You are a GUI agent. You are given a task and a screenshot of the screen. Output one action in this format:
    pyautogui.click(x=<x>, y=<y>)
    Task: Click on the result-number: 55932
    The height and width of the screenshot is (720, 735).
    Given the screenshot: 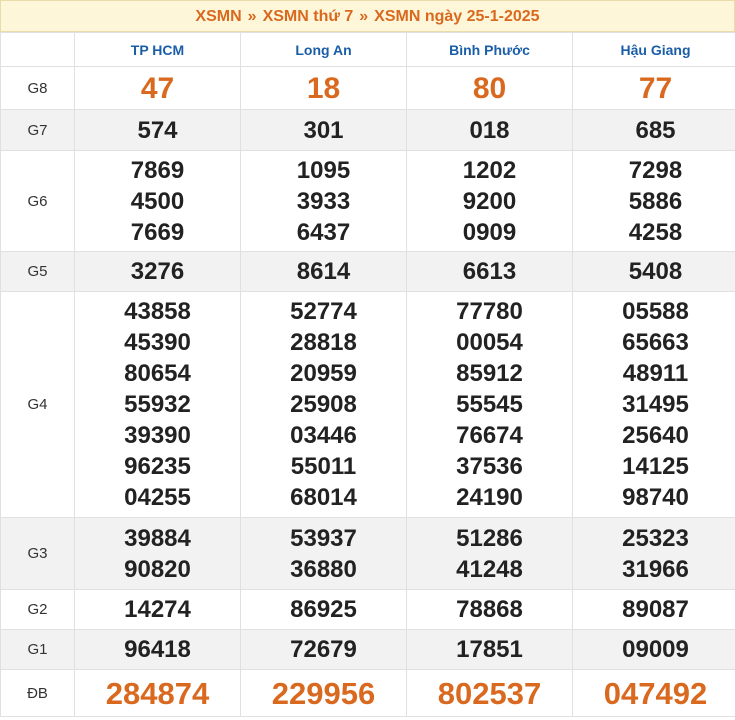 What is the action you would take?
    pyautogui.click(x=157, y=404)
    